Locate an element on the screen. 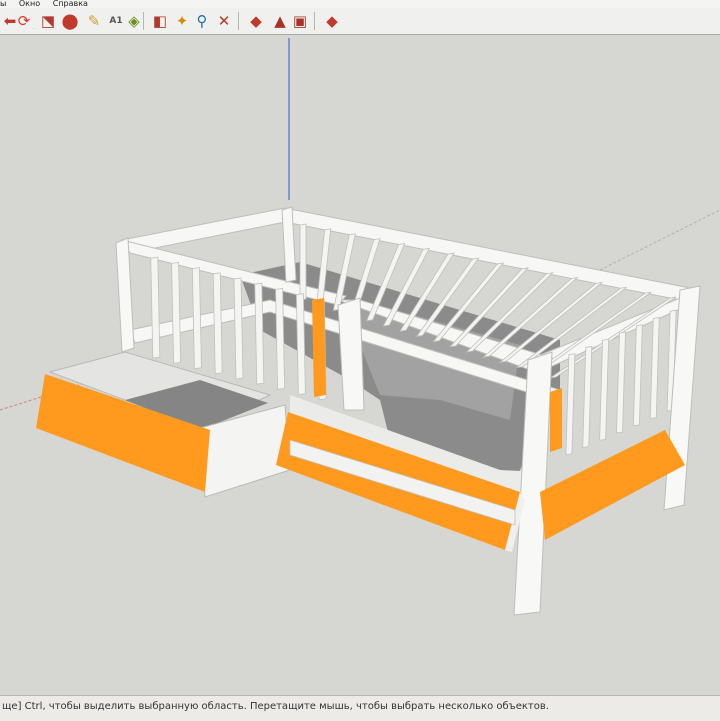 This screenshot has height=721, width=720. orbit-icon: ⟳ is located at coordinates (24, 21).